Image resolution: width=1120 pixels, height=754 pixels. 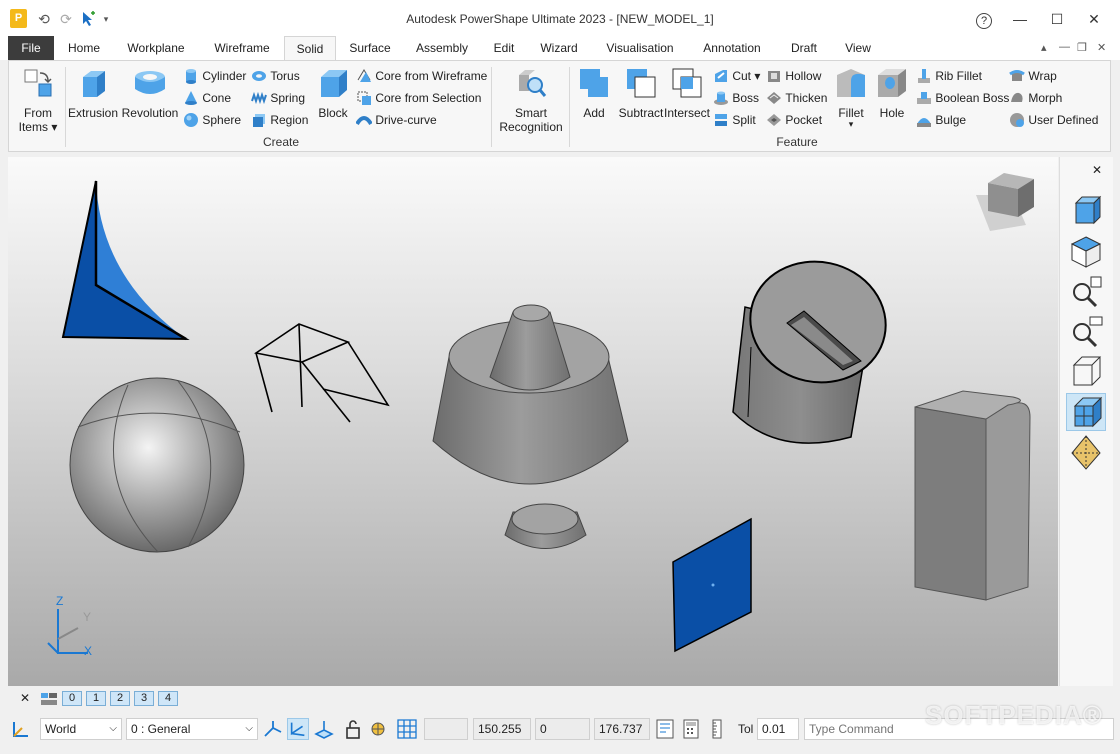 What do you see at coordinates (278, 98) in the screenshot?
I see `spring-button: Spring` at bounding box center [278, 98].